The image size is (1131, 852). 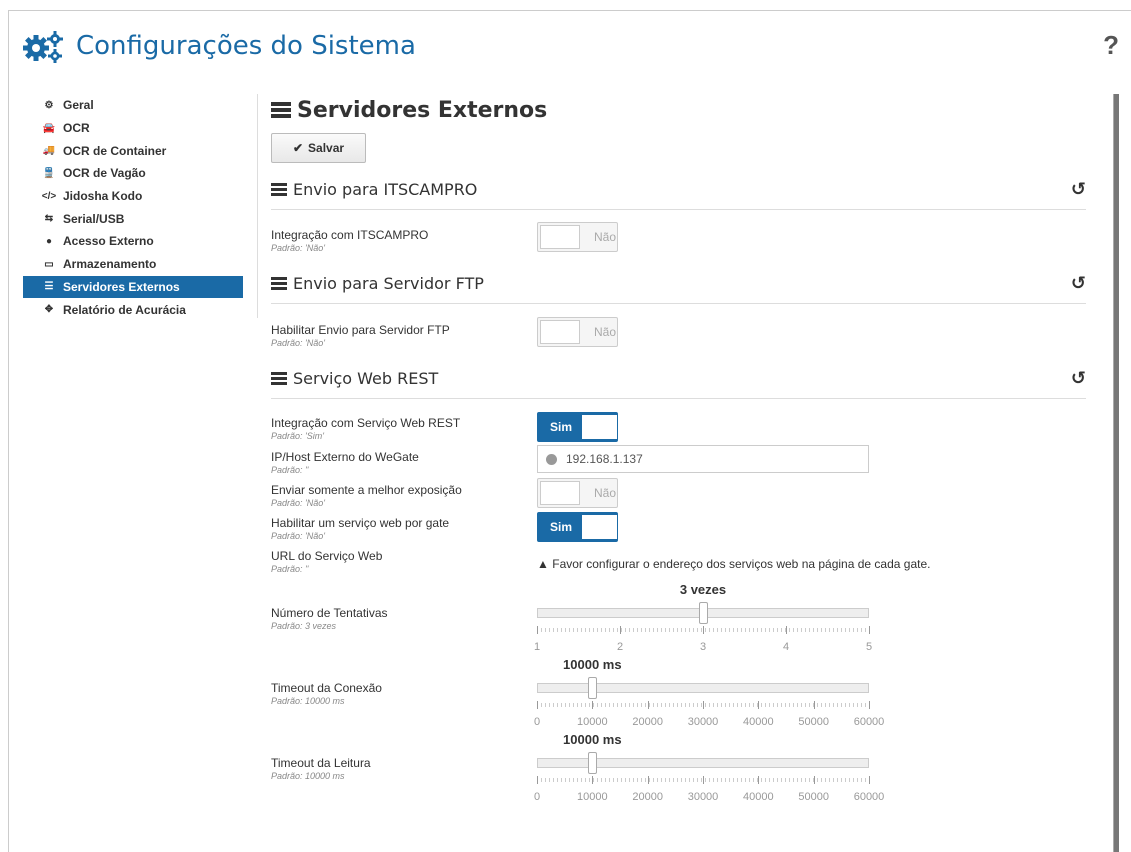 I want to click on sidebar-item-5: ⇆ Serial/USB, so click(x=133, y=218).